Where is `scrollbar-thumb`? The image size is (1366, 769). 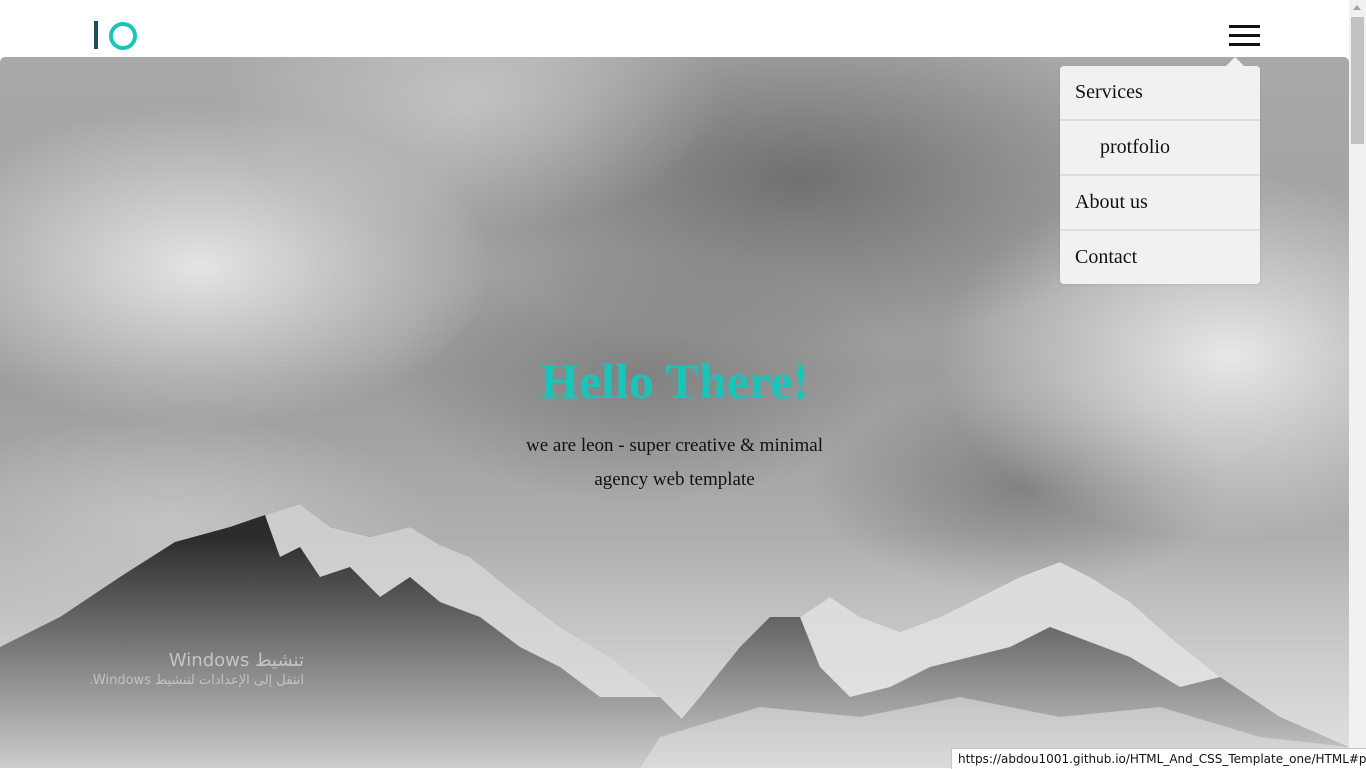
scrollbar-thumb is located at coordinates (1357, 80).